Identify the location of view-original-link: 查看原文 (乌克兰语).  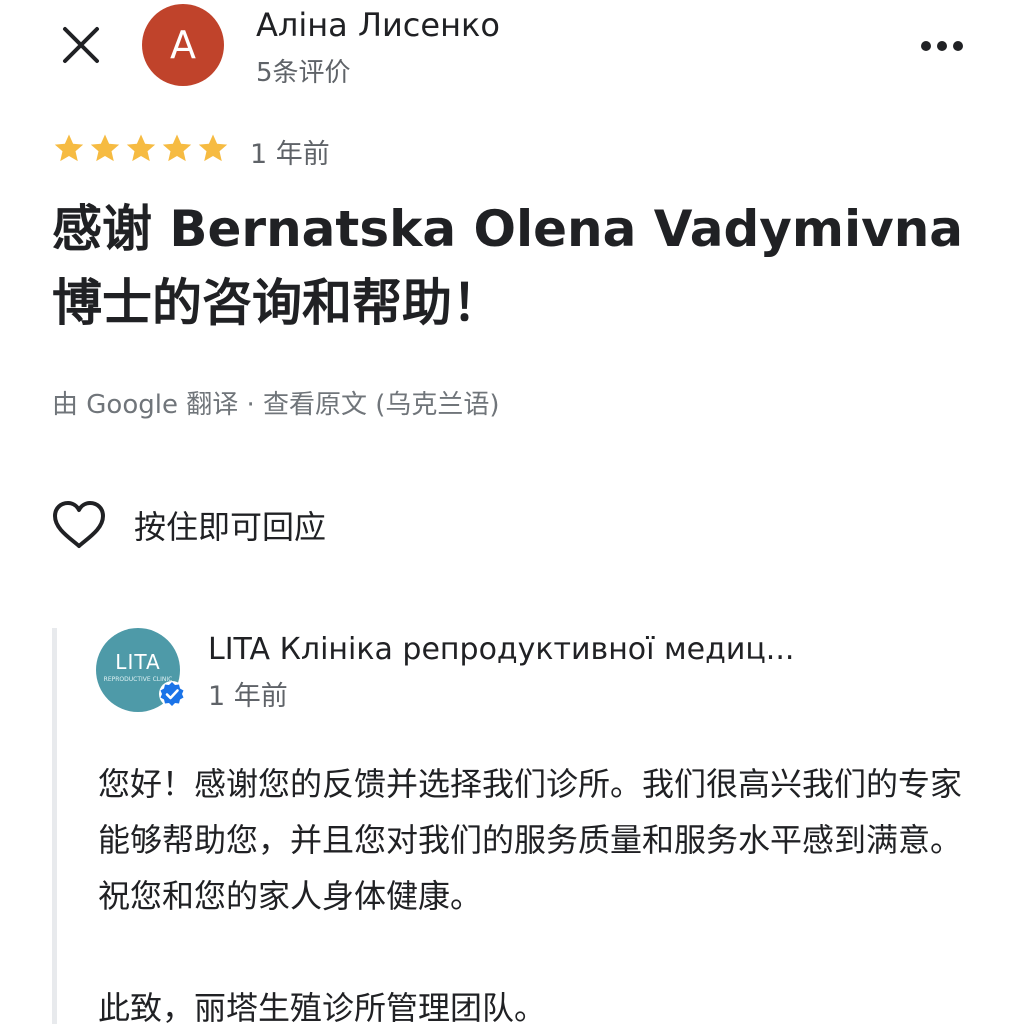
(381, 405).